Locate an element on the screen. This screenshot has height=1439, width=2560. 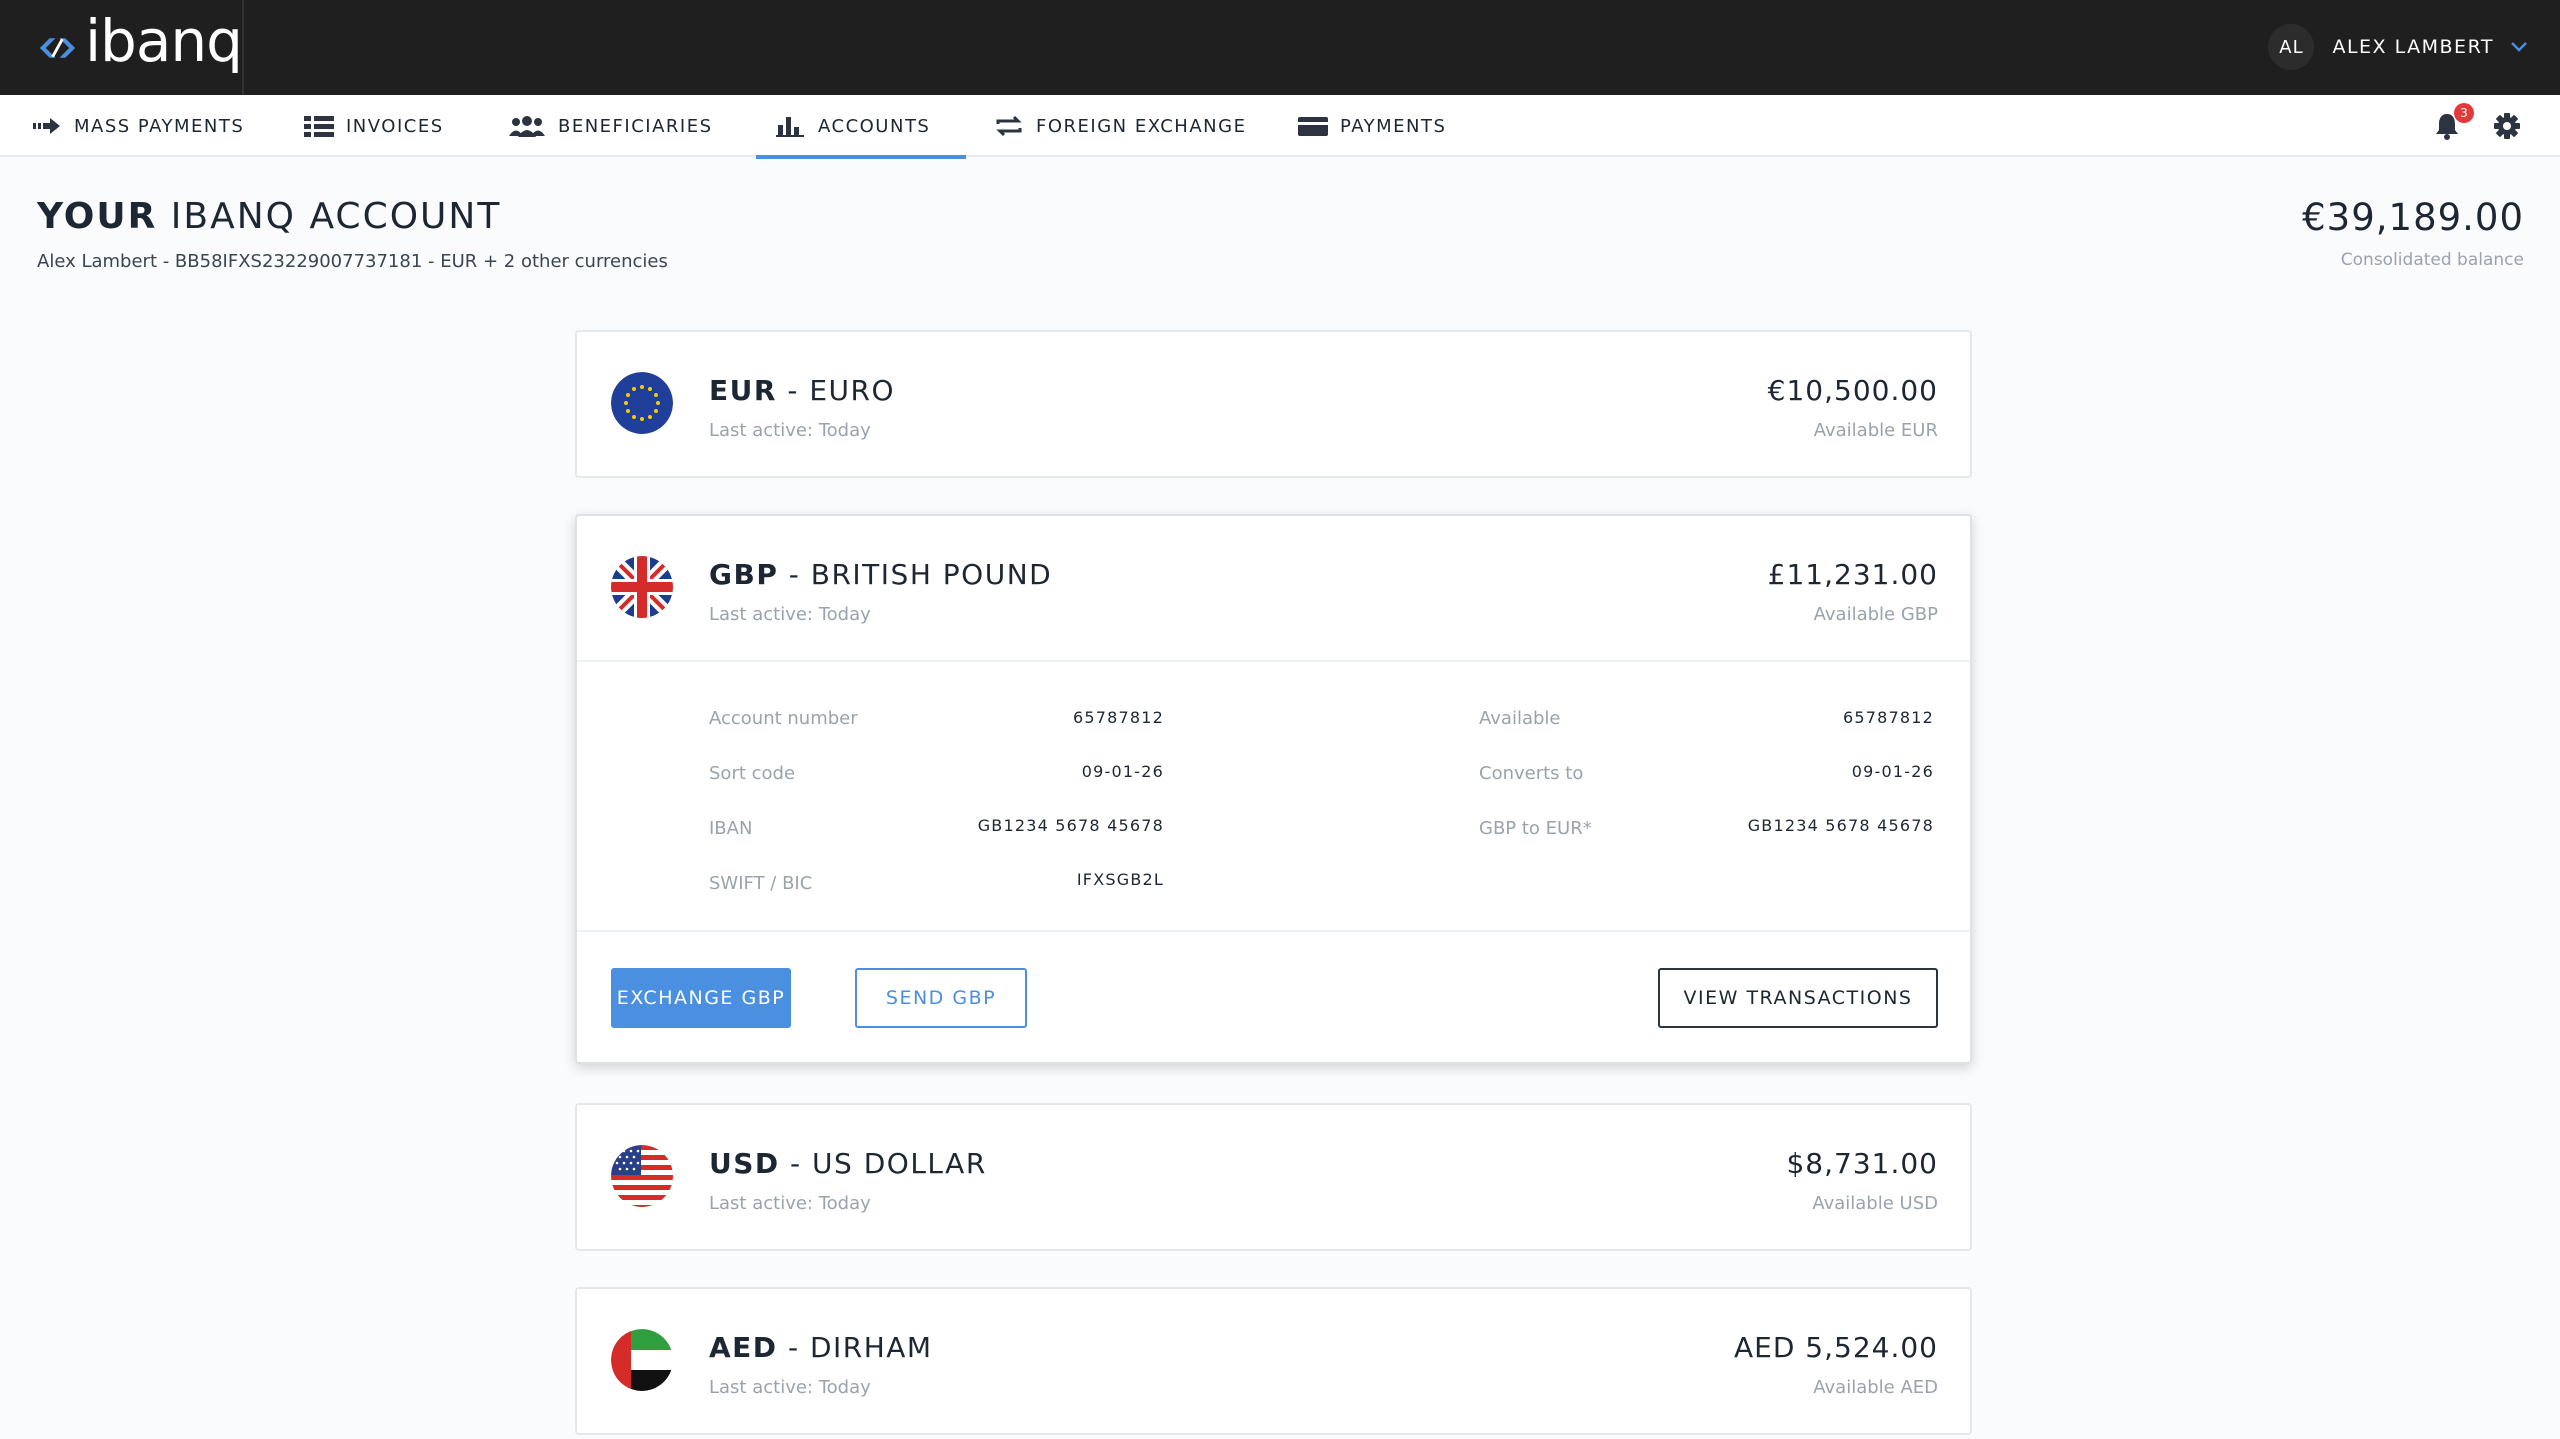
user-menu: AL ALEX LAMBERT is located at coordinates (2398, 47).